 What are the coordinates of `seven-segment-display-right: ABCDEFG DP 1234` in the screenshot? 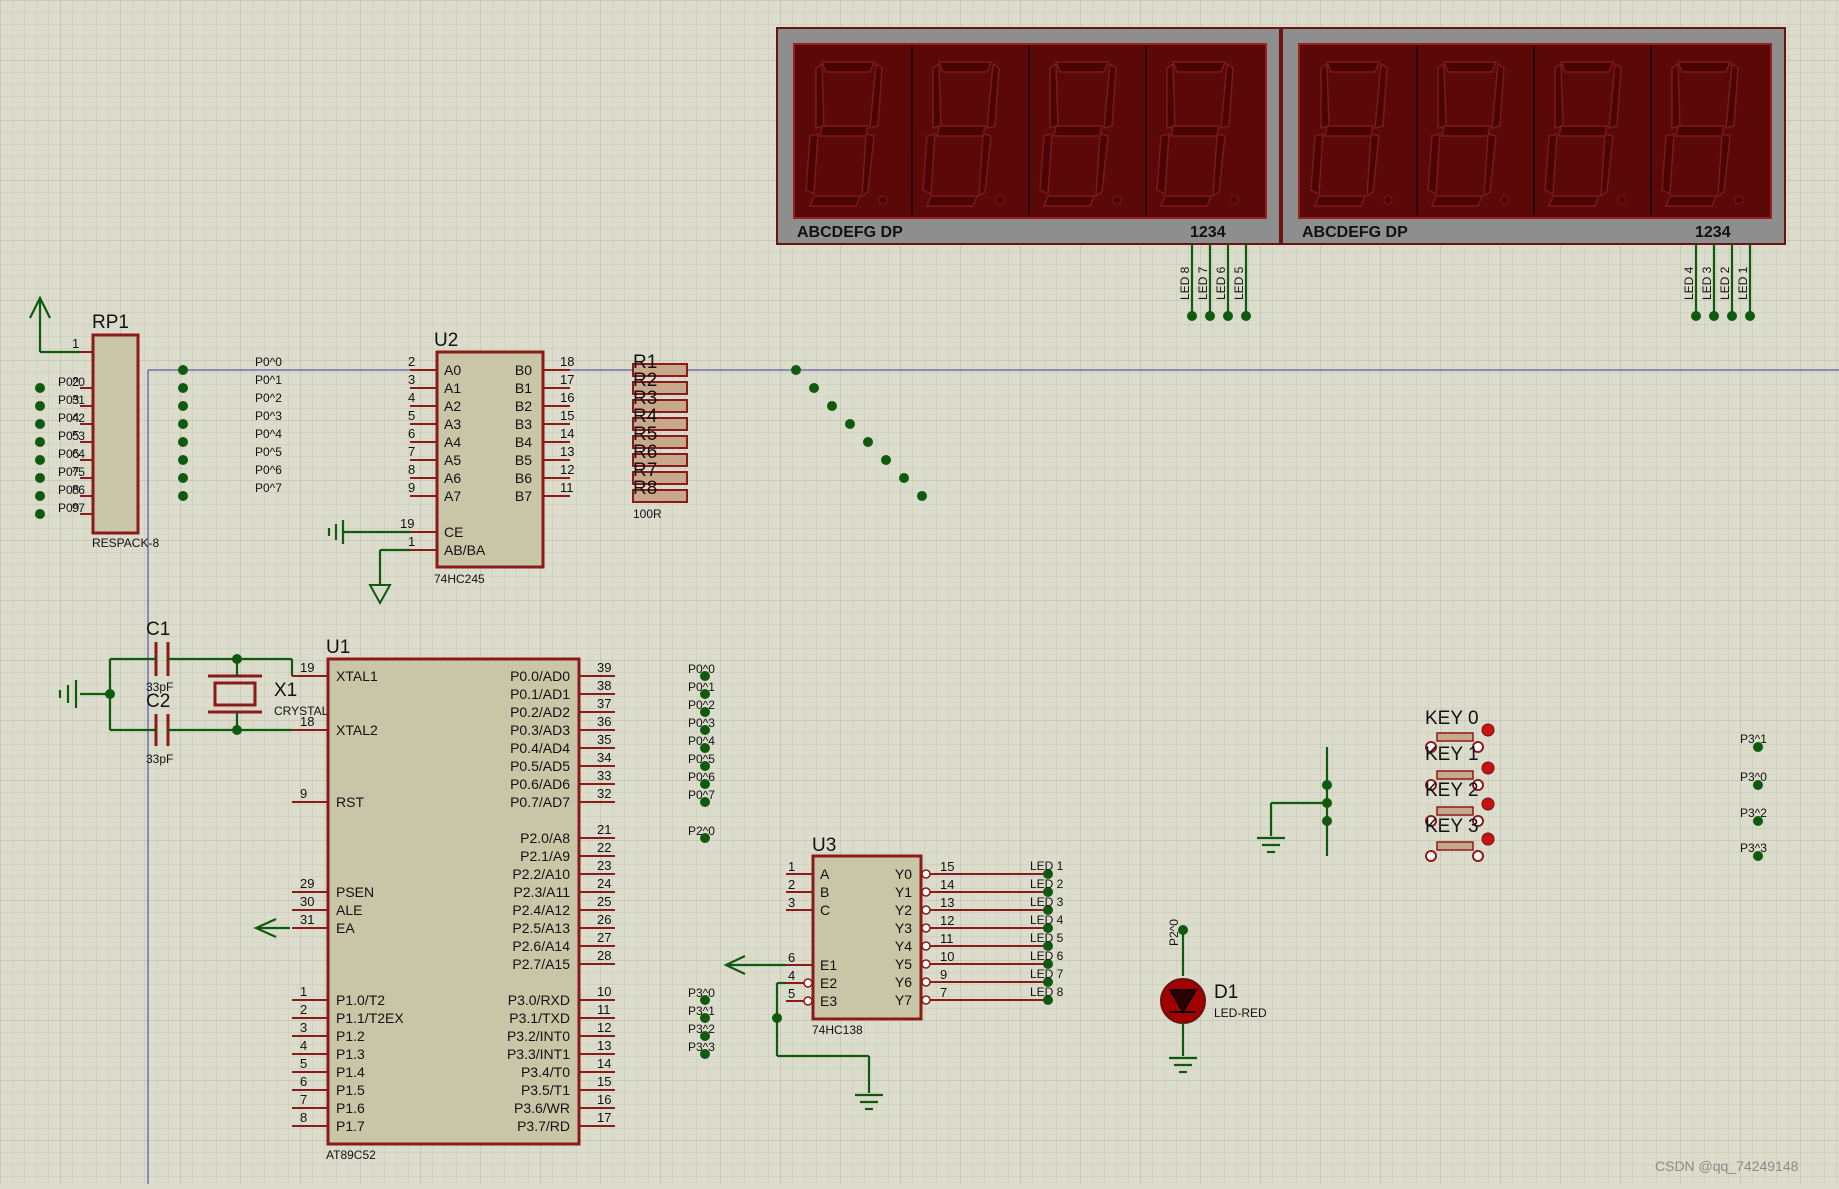 It's located at (1533, 136).